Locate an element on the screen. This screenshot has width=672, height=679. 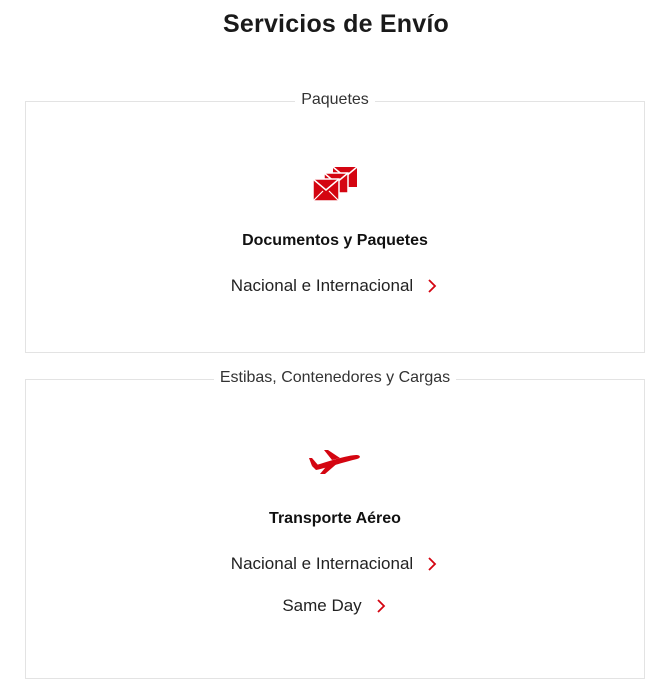
service-title-transporte-aereo: Transporte Aéreo is located at coordinates (335, 518).